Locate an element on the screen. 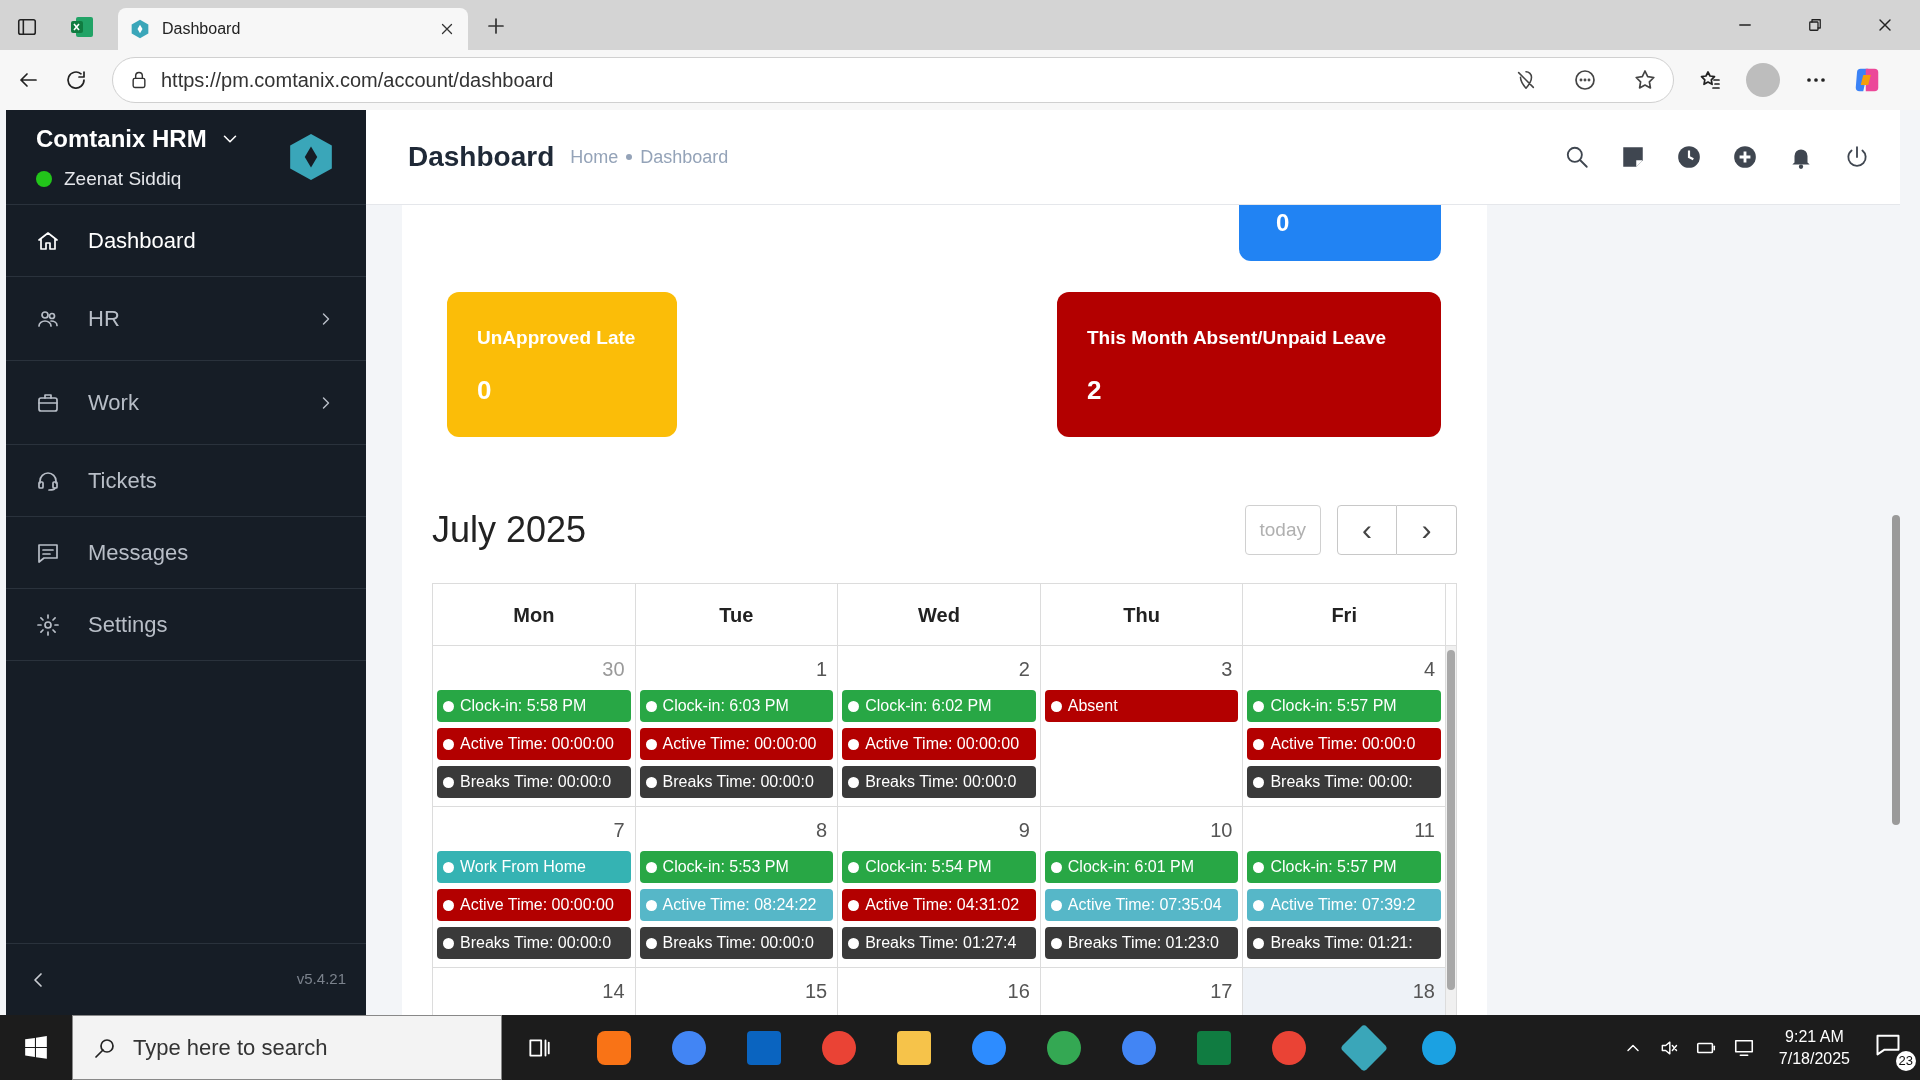 Image resolution: width=1920 pixels, height=1080 pixels. day-number: 17 is located at coordinates (1222, 991).